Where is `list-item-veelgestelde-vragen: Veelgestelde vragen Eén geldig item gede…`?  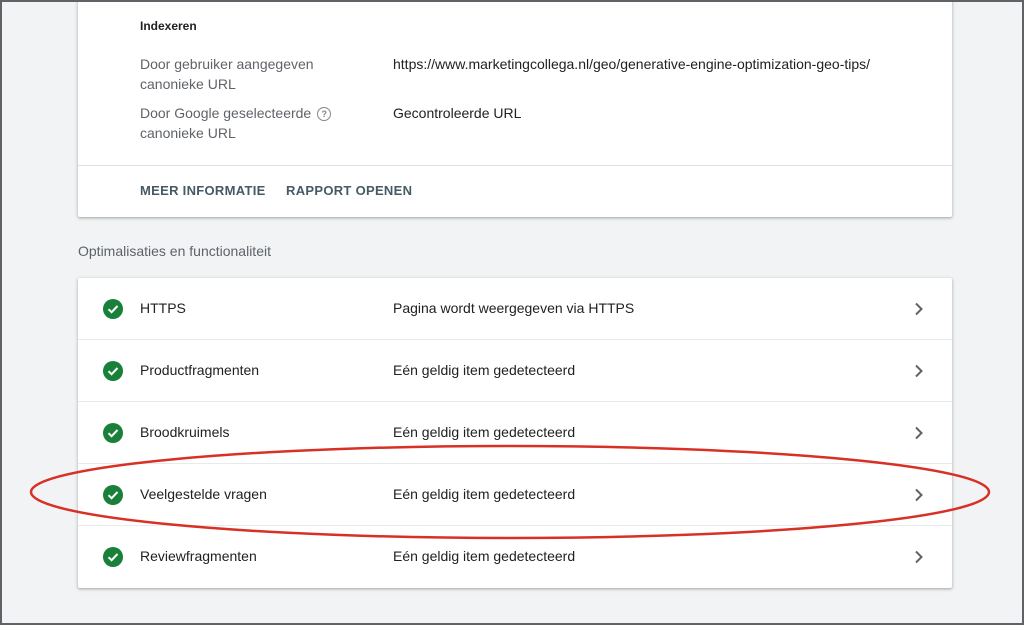 list-item-veelgestelde-vragen: Veelgestelde vragen Eén geldig item gede… is located at coordinates (515, 495).